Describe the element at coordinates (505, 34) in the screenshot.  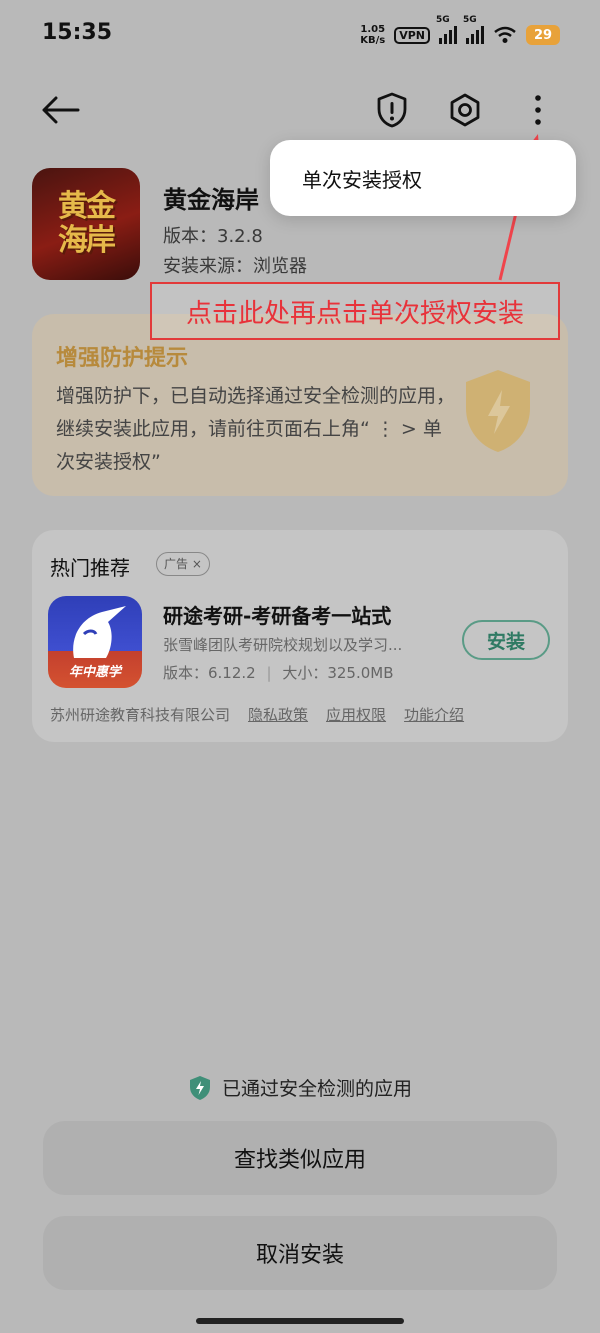
I see `wifi-icon` at that location.